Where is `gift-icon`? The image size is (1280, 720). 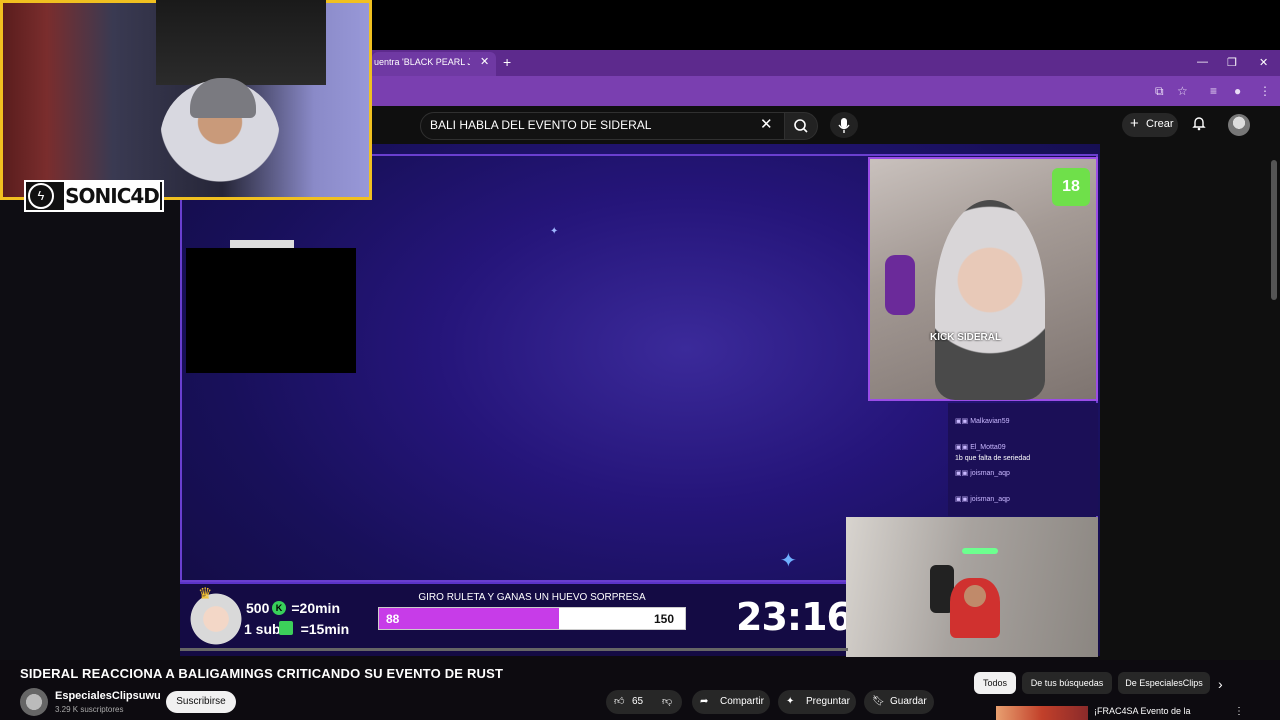
gift-icon is located at coordinates (286, 628).